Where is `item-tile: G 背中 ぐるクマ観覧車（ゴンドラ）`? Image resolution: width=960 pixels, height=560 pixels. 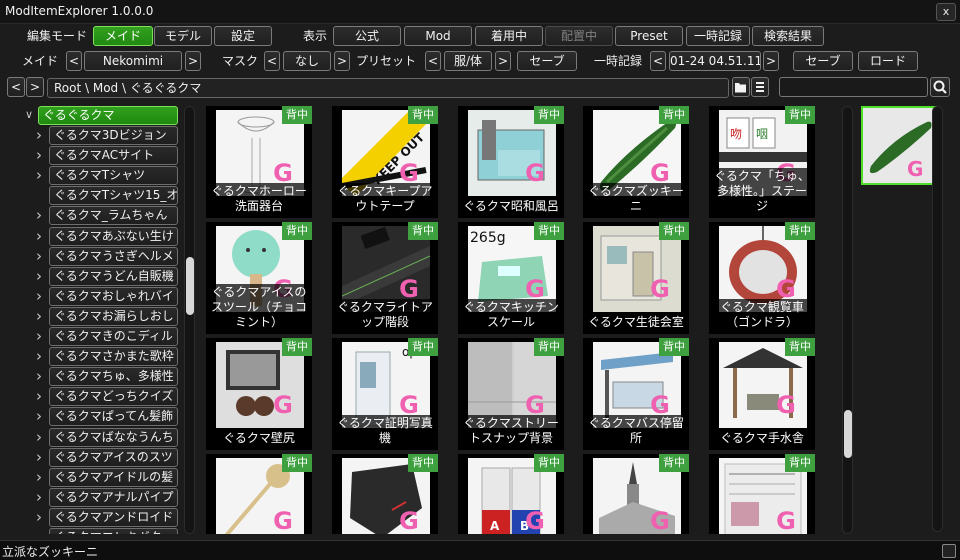
item-tile: G 背中 ぐるクマ観覧車（ゴンドラ） is located at coordinates (762, 278).